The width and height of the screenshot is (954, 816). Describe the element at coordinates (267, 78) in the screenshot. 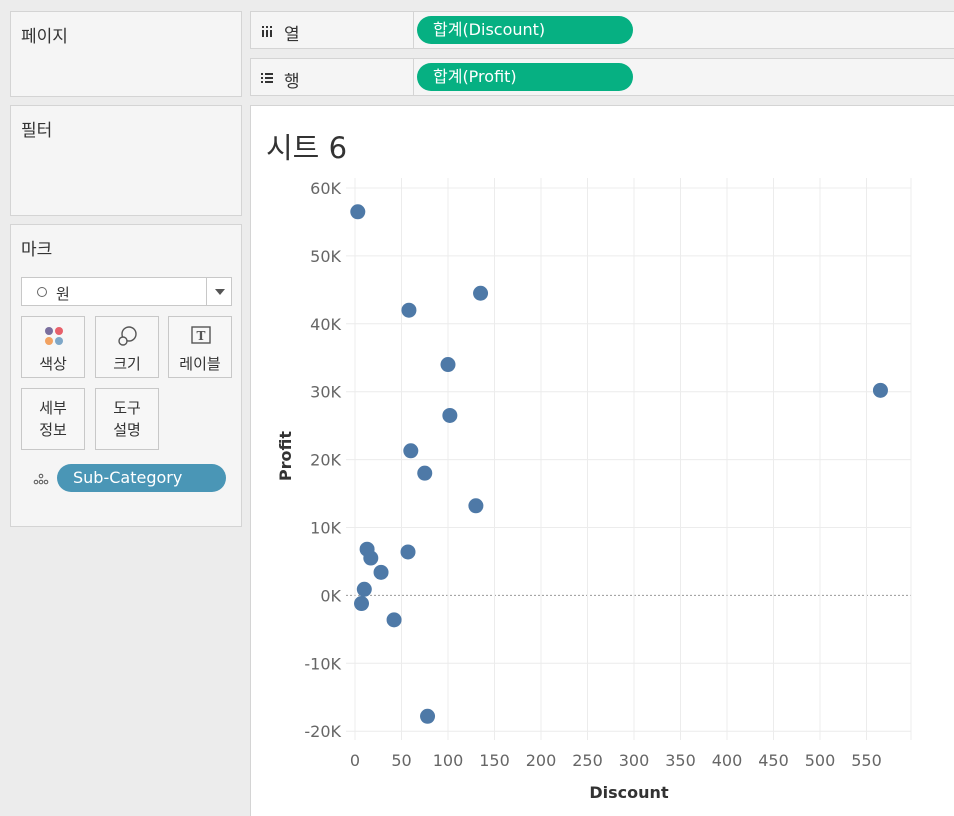

I see `rows-icon` at that location.